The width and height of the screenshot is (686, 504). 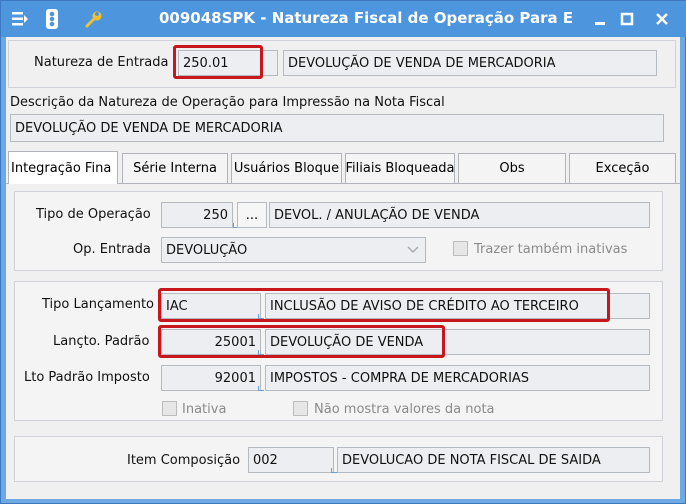 What do you see at coordinates (627, 19) in the screenshot?
I see `maximize-icon` at bounding box center [627, 19].